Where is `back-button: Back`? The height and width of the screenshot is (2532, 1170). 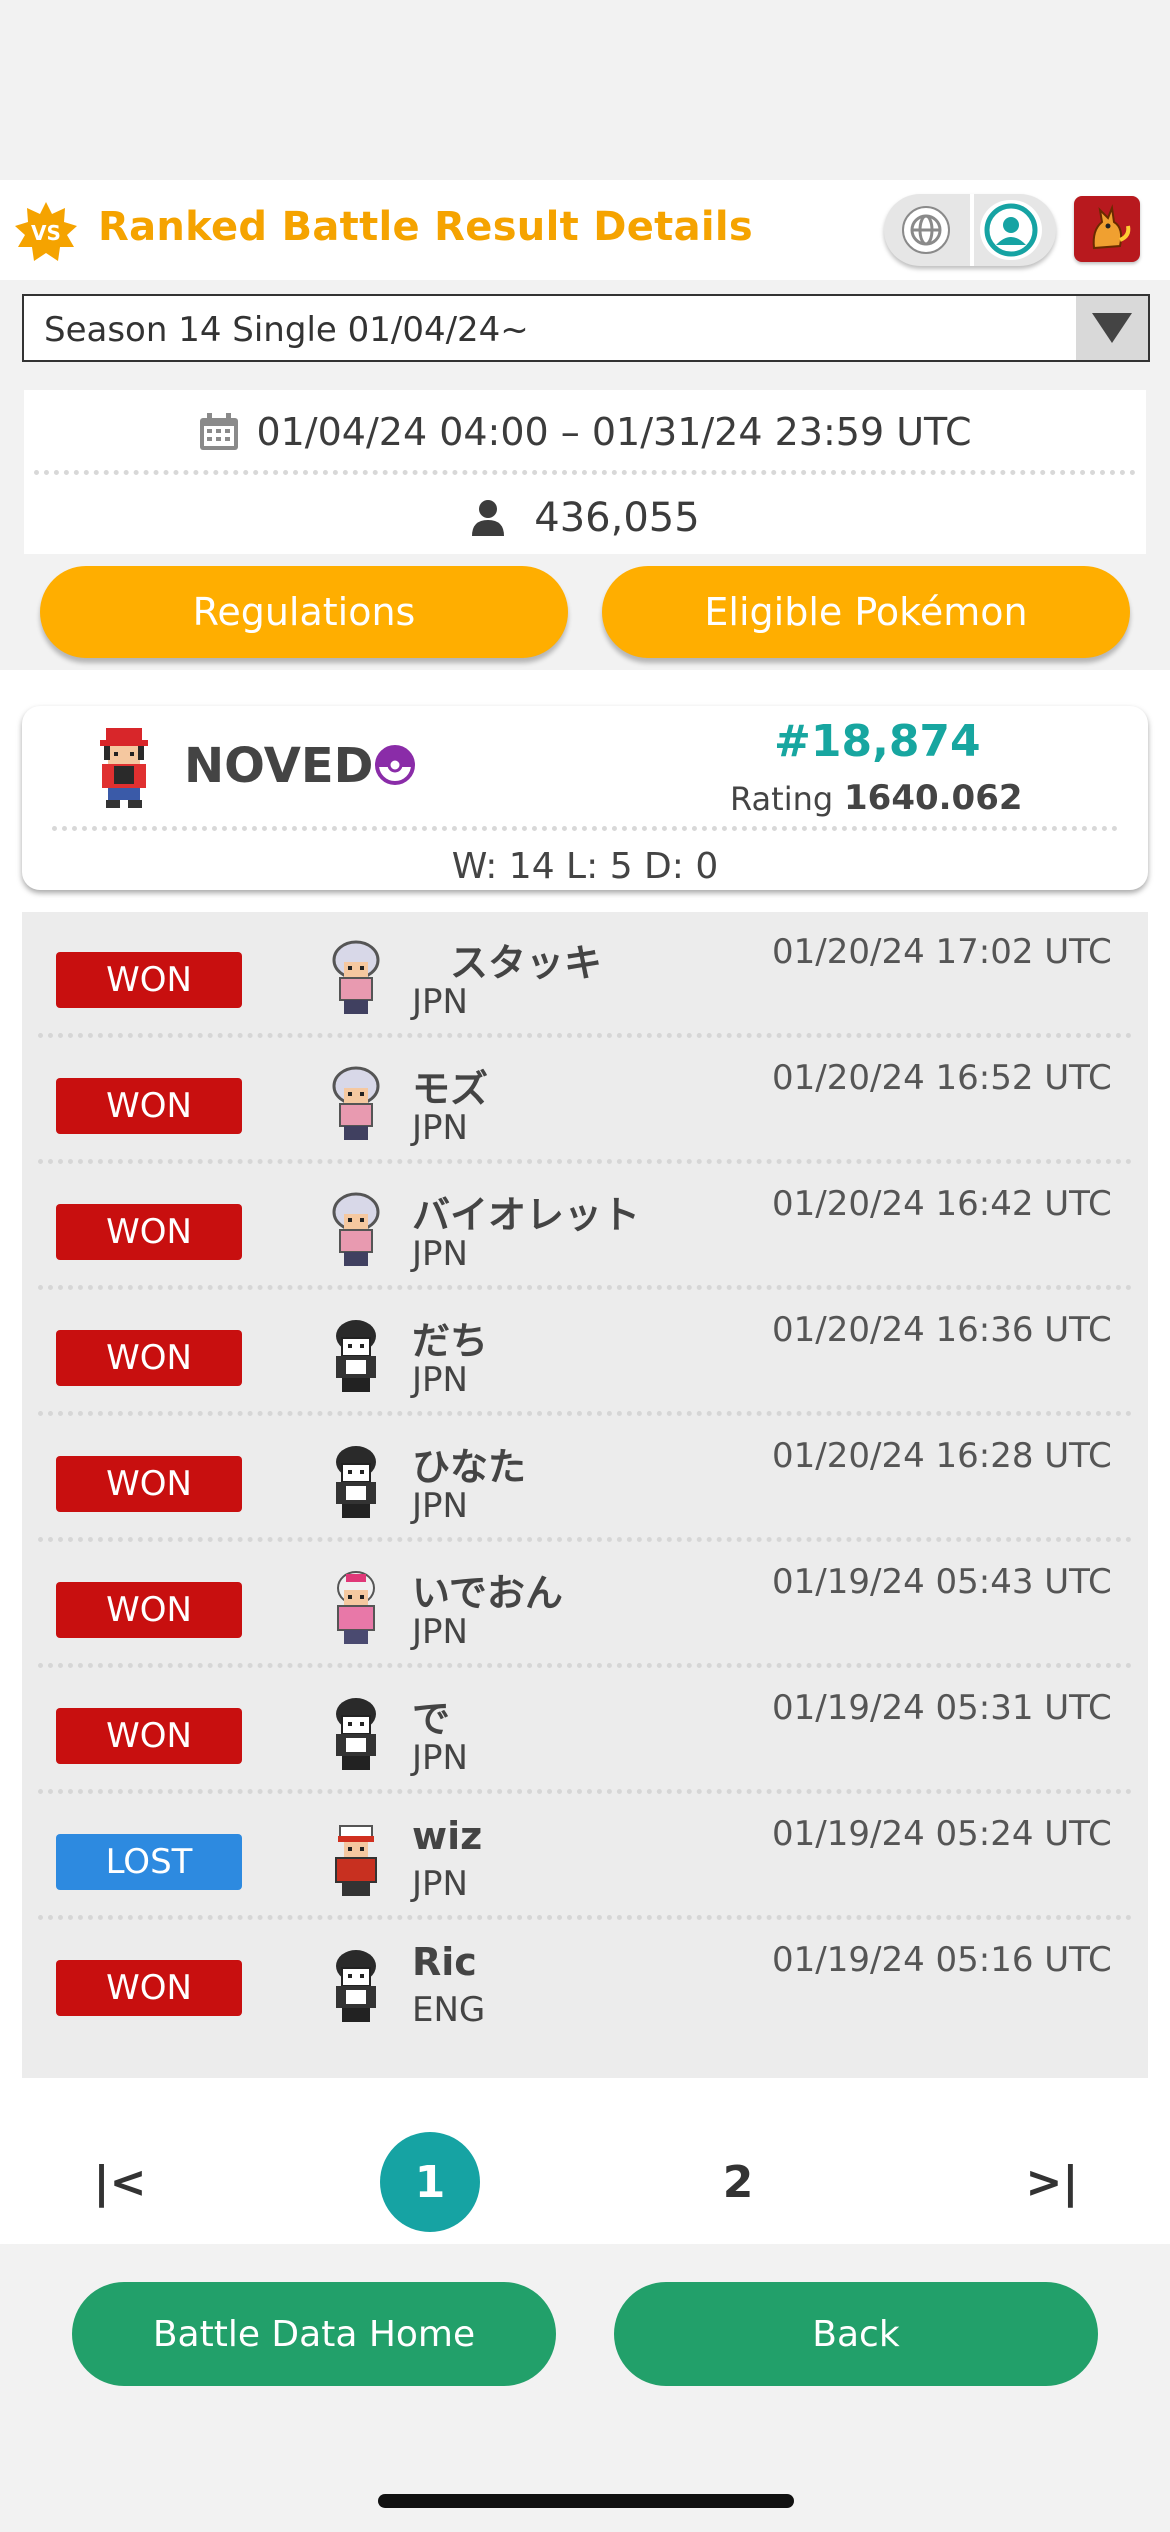
back-button: Back is located at coordinates (856, 2334).